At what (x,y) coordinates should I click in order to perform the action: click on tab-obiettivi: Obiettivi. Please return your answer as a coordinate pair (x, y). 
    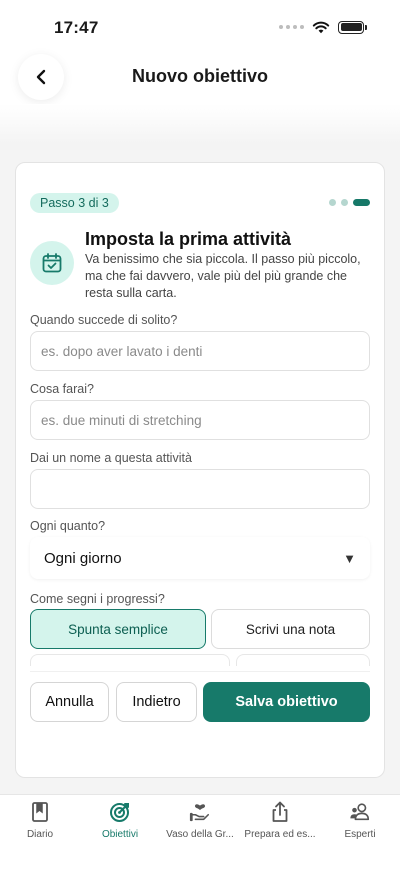
    Looking at the image, I should click on (120, 820).